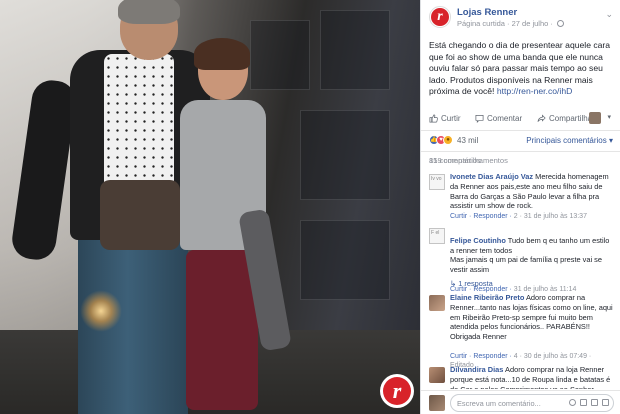 The width and height of the screenshot is (620, 414). What do you see at coordinates (505, 23) in the screenshot?
I see `post-meta-text: Página curtida · 27 de julho ·` at bounding box center [505, 23].